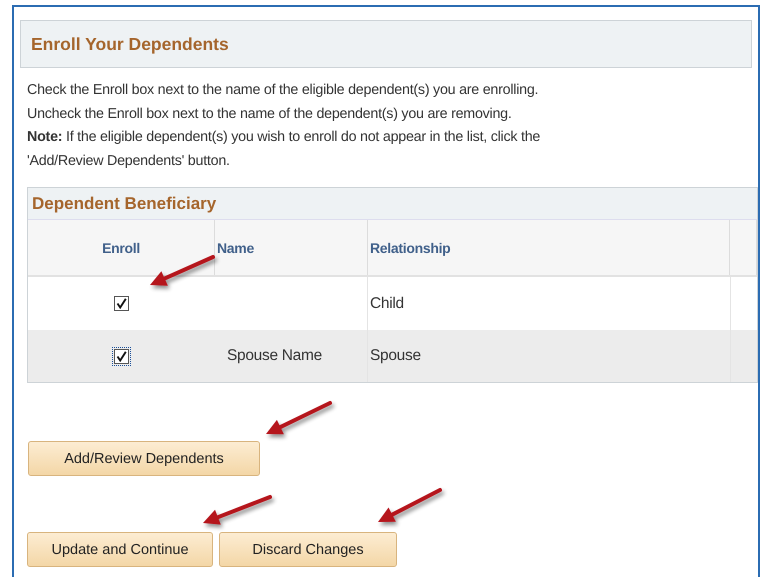 The height and width of the screenshot is (577, 770). I want to click on action-button: Update and Continue, so click(120, 549).